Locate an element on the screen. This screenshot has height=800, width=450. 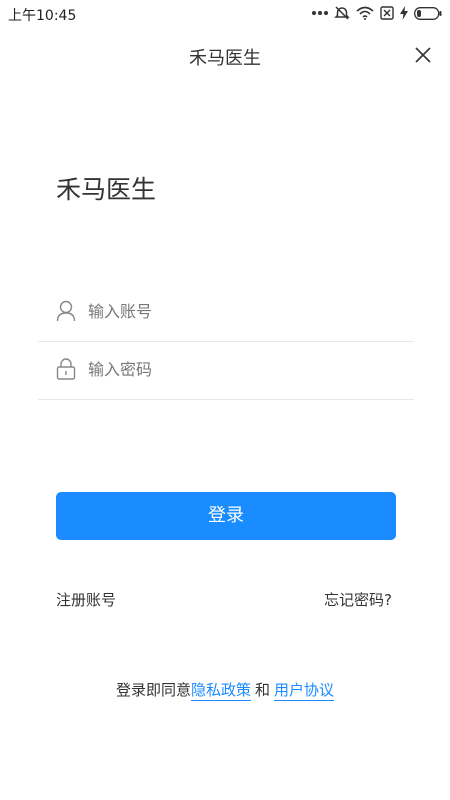
brand-title: 禾马医生 is located at coordinates (106, 189).